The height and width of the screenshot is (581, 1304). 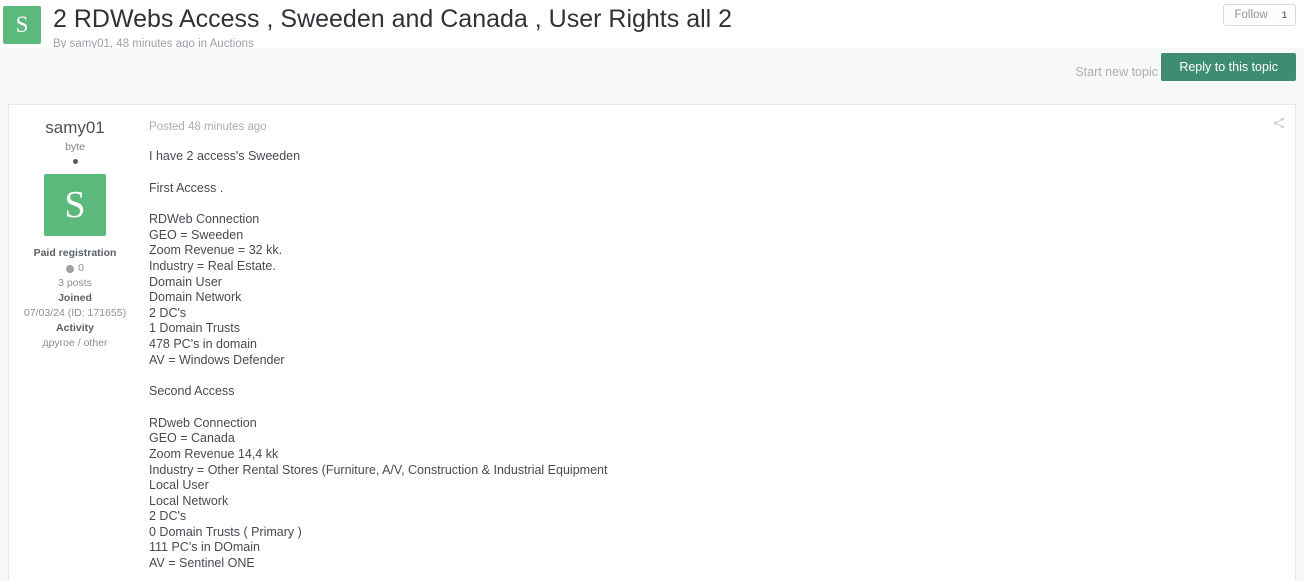 What do you see at coordinates (196, 234) in the screenshot?
I see `post-line: GEO = Sweeden` at bounding box center [196, 234].